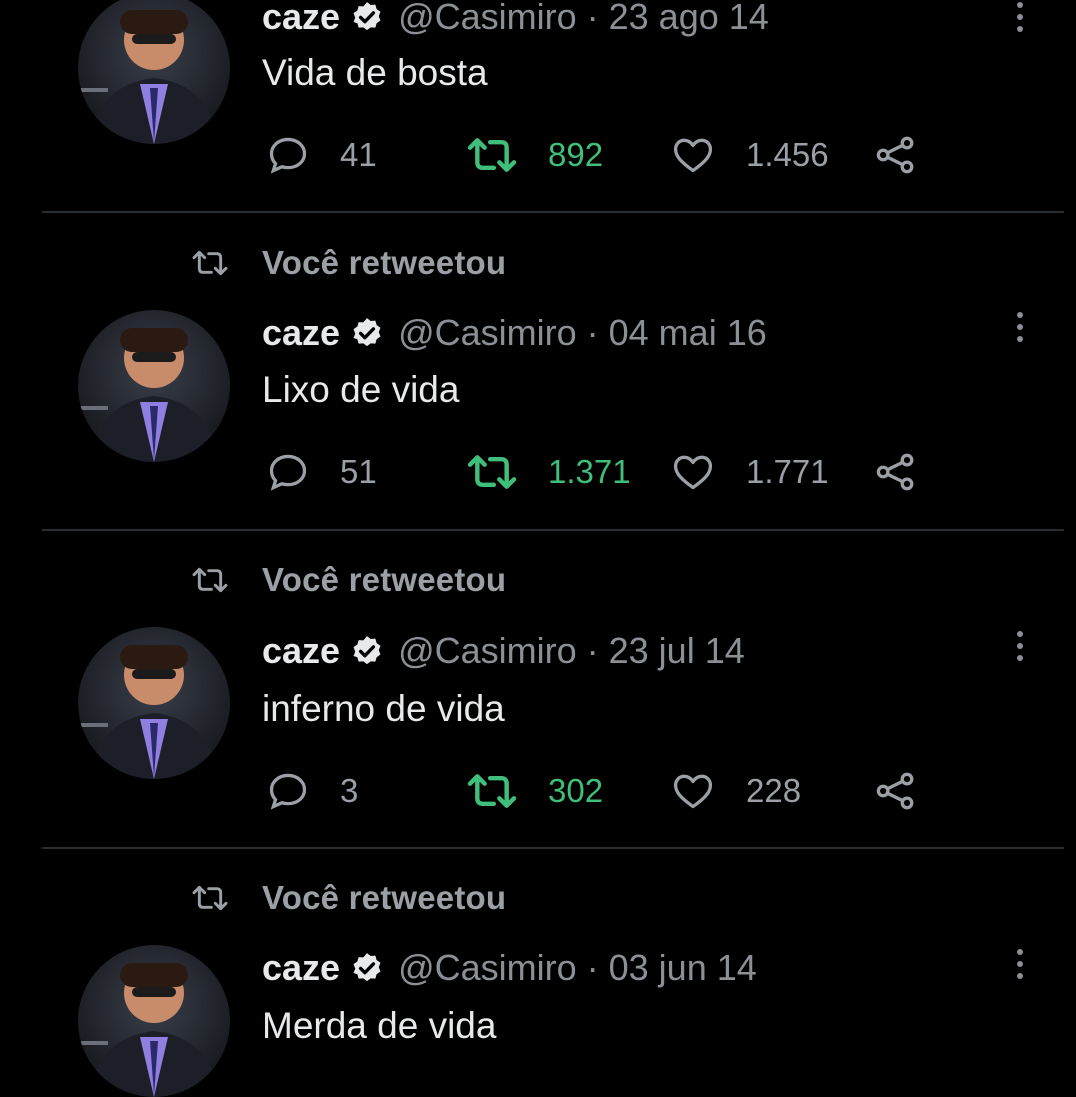 This screenshot has width=1076, height=1097. I want to click on like-button: 1.771, so click(749, 472).